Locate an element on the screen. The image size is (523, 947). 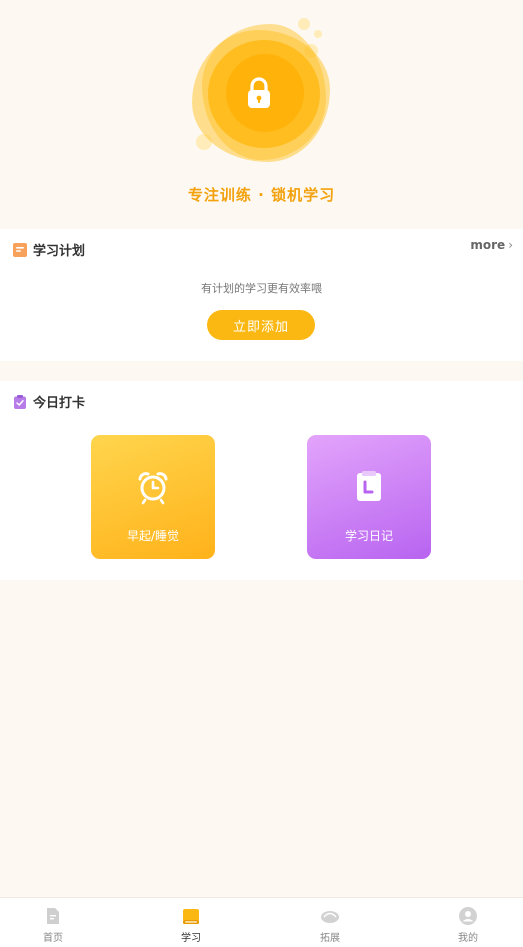
study-diary-tile: 学习日记 is located at coordinates (369, 497).